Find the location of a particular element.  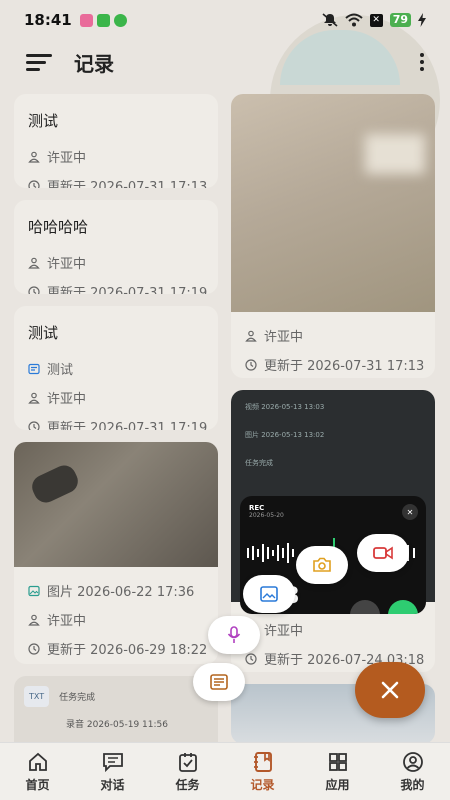

record-card: 测试 许亚中 更新于 2026-07-31 17:13 is located at coordinates (116, 141).